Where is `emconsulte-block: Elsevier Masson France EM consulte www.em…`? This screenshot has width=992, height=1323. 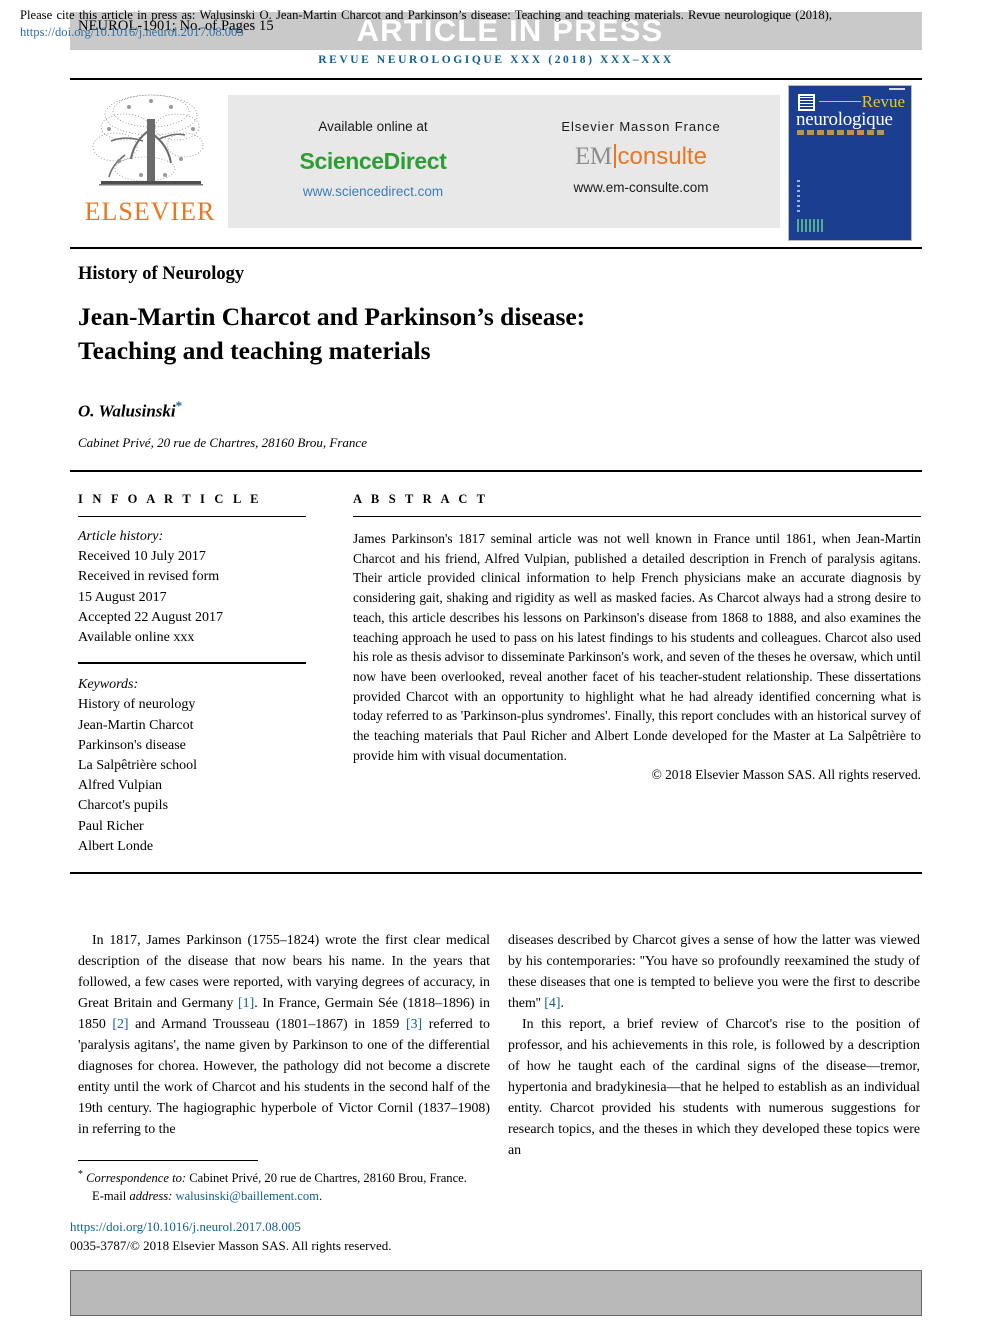
emconsulte-block: Elsevier Masson France EM consulte www.em… is located at coordinates (641, 157).